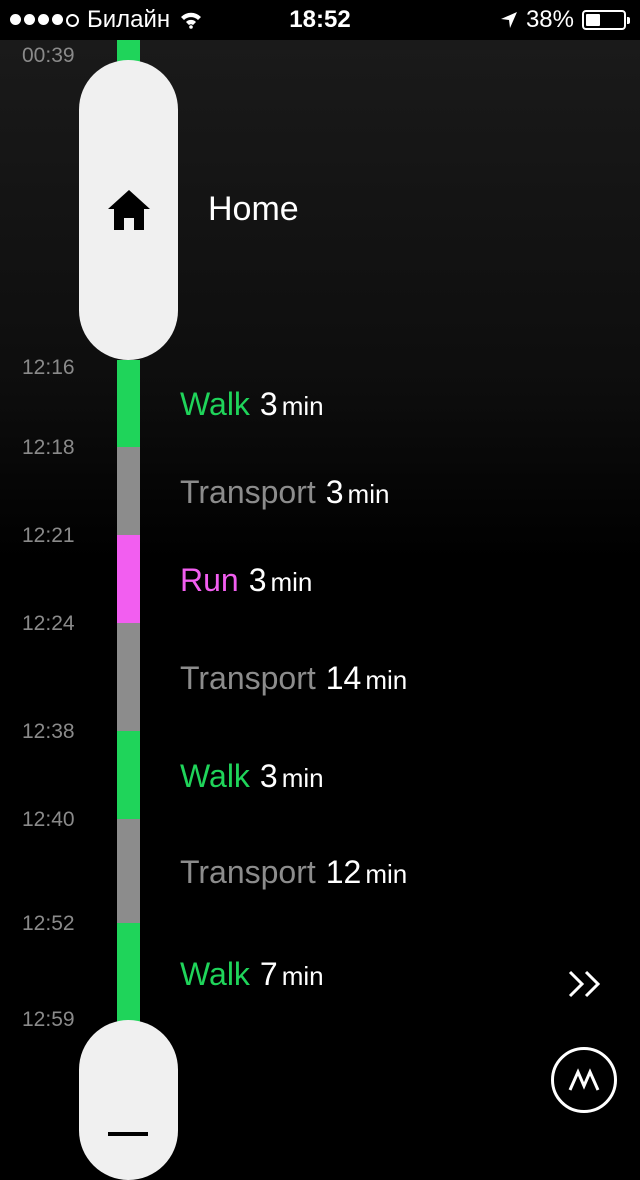 This screenshot has width=640, height=1180. I want to click on status-right: 38%, so click(565, 20).